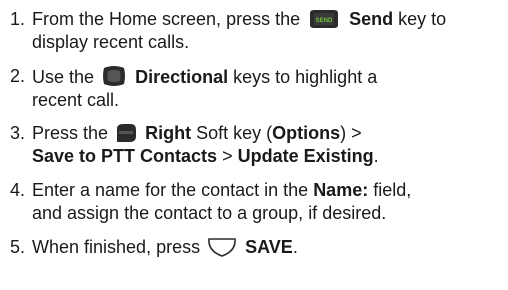 Image resolution: width=508 pixels, height=290 pixels. What do you see at coordinates (114, 76) in the screenshot?
I see `directional-keys-icon` at bounding box center [114, 76].